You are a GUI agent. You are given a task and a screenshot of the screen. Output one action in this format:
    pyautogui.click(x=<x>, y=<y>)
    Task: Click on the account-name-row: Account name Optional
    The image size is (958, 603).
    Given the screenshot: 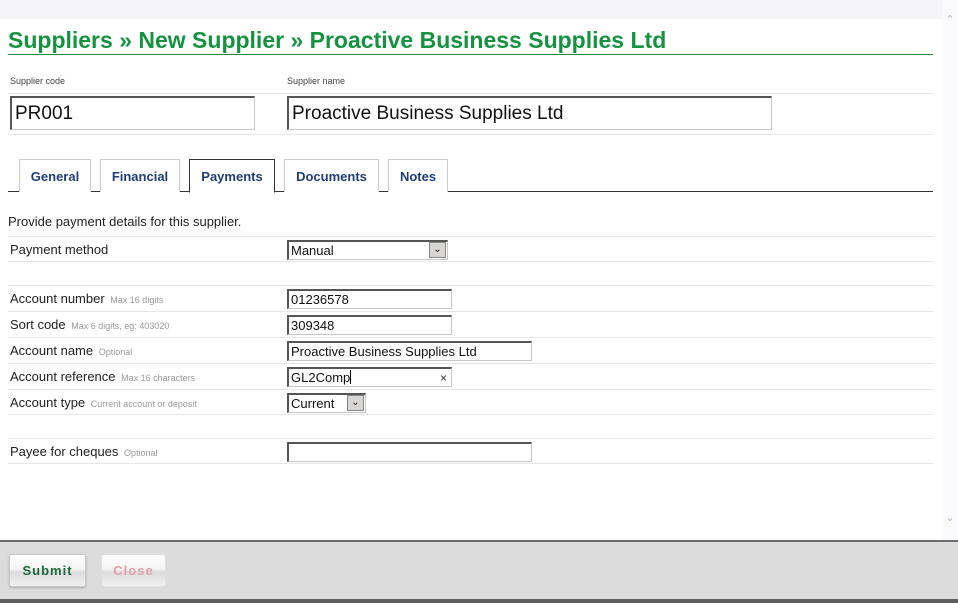 What is the action you would take?
    pyautogui.click(x=470, y=350)
    